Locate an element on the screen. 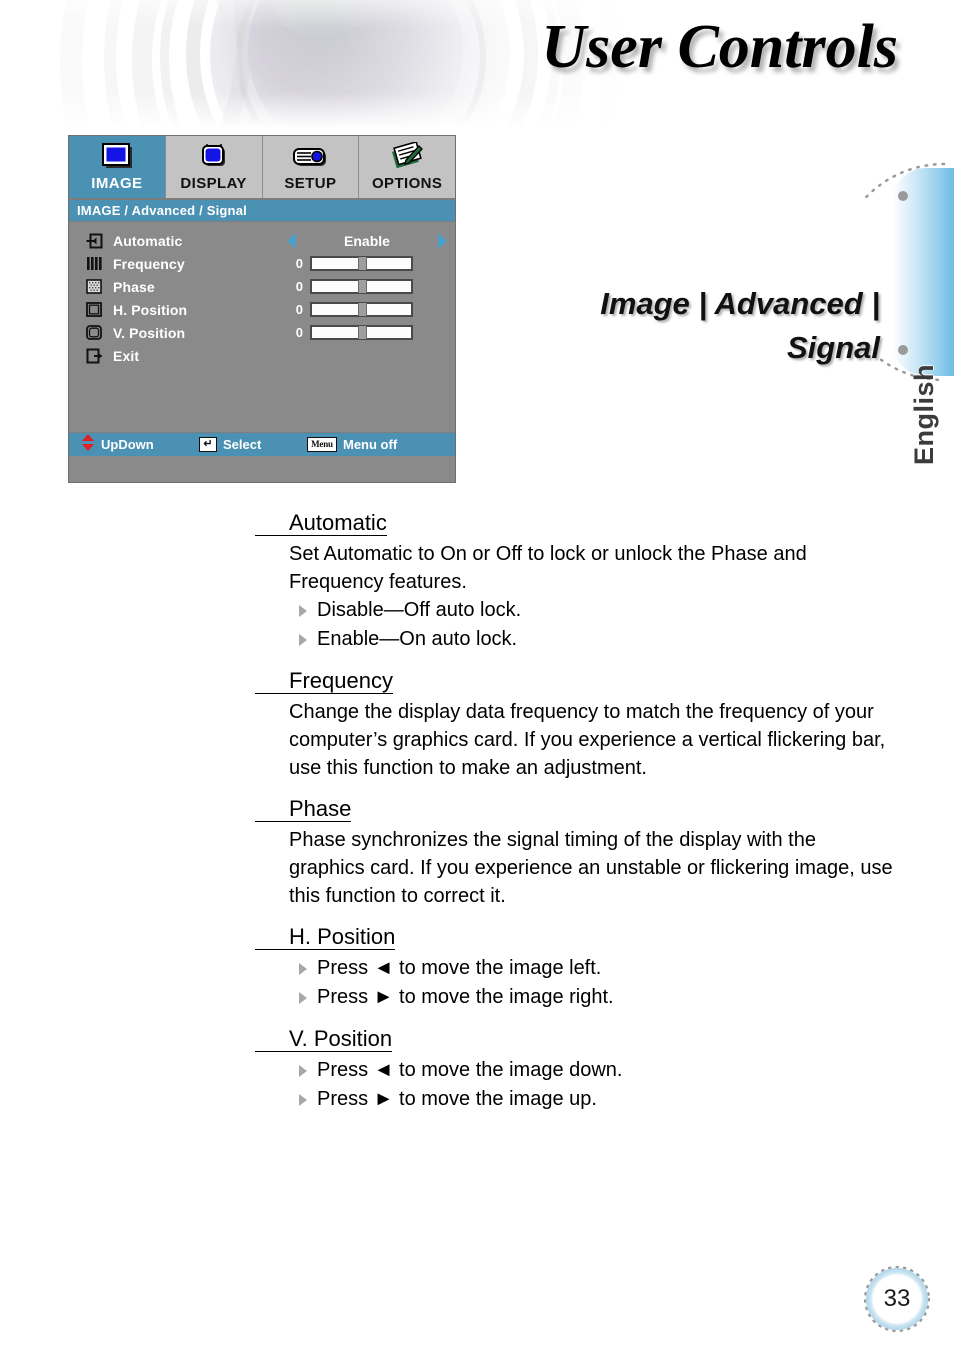 Image resolution: width=954 pixels, height=1354 pixels. list-item: Press ► to move the image up. is located at coordinates (580, 1099).